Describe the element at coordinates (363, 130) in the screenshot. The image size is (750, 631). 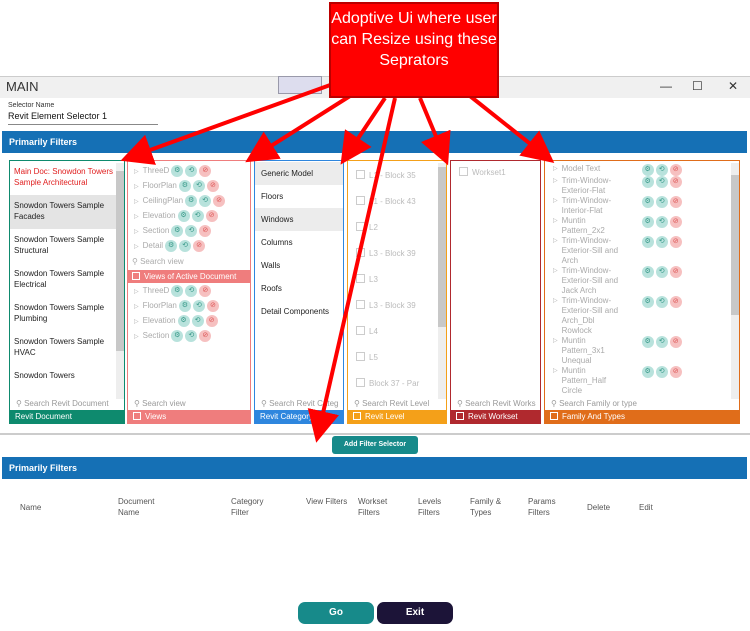
I see `arrow-categories` at that location.